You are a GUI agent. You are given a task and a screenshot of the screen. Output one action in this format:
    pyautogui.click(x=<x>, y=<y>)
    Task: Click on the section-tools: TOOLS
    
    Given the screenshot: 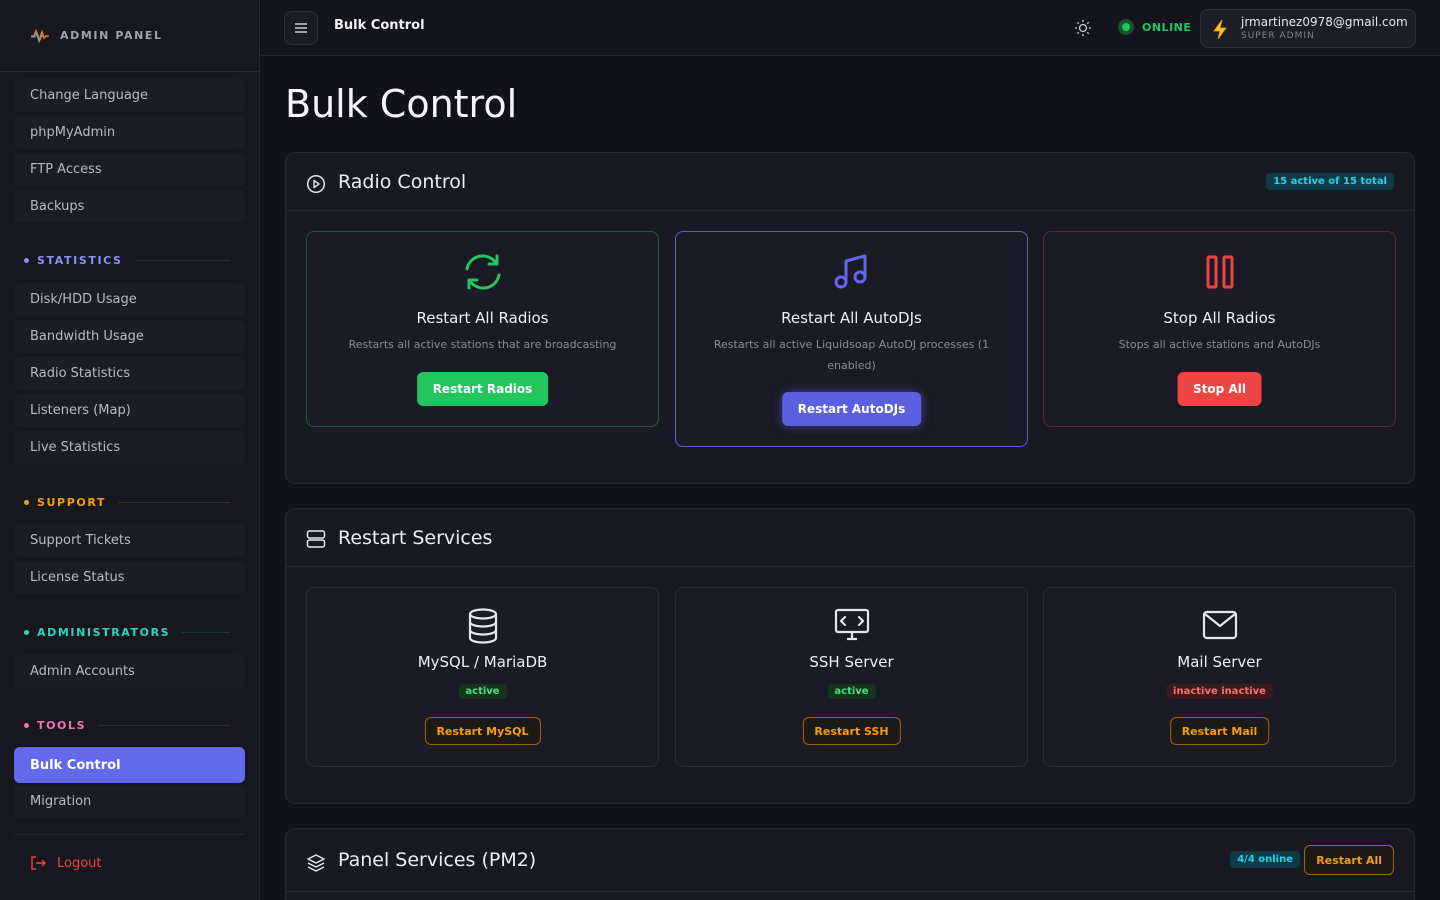 What is the action you would take?
    pyautogui.click(x=127, y=725)
    